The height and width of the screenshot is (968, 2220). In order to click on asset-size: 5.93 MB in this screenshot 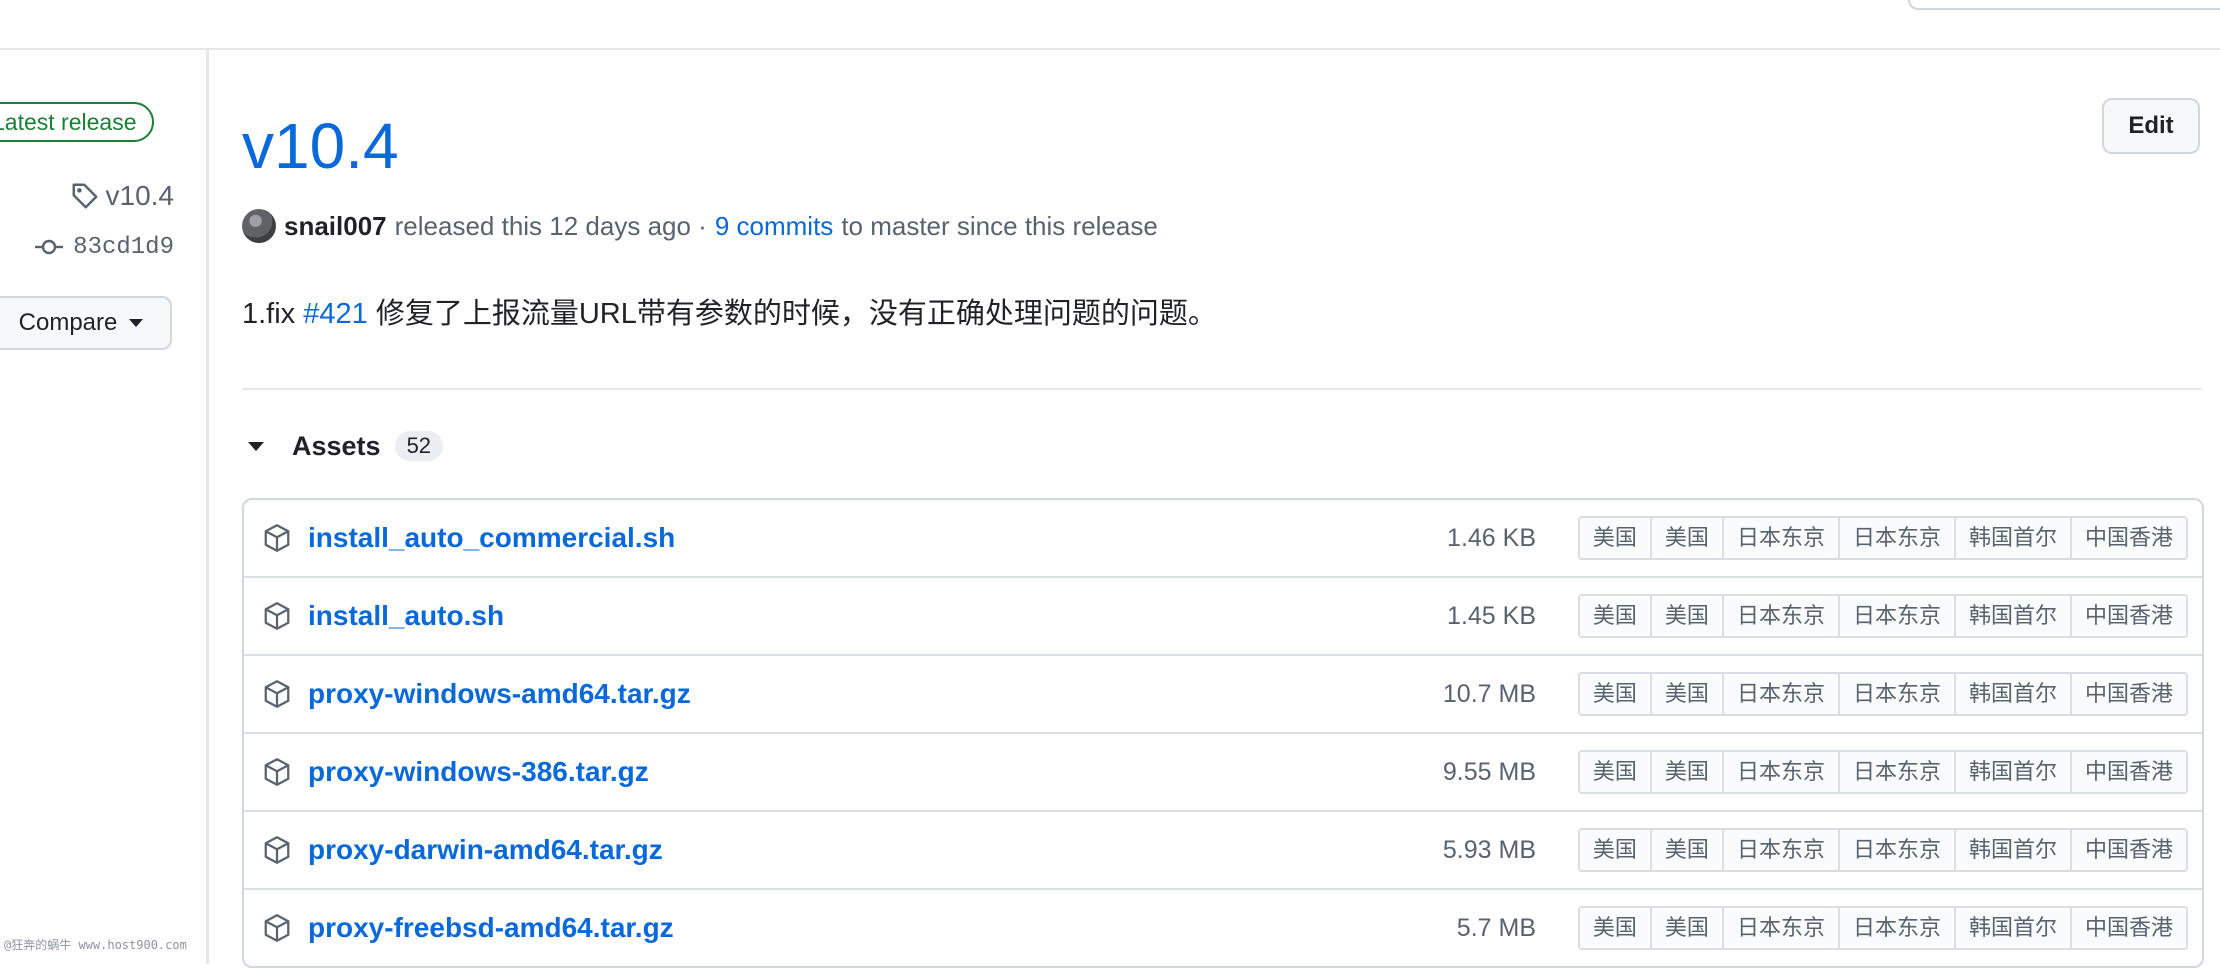, I will do `click(1489, 850)`.